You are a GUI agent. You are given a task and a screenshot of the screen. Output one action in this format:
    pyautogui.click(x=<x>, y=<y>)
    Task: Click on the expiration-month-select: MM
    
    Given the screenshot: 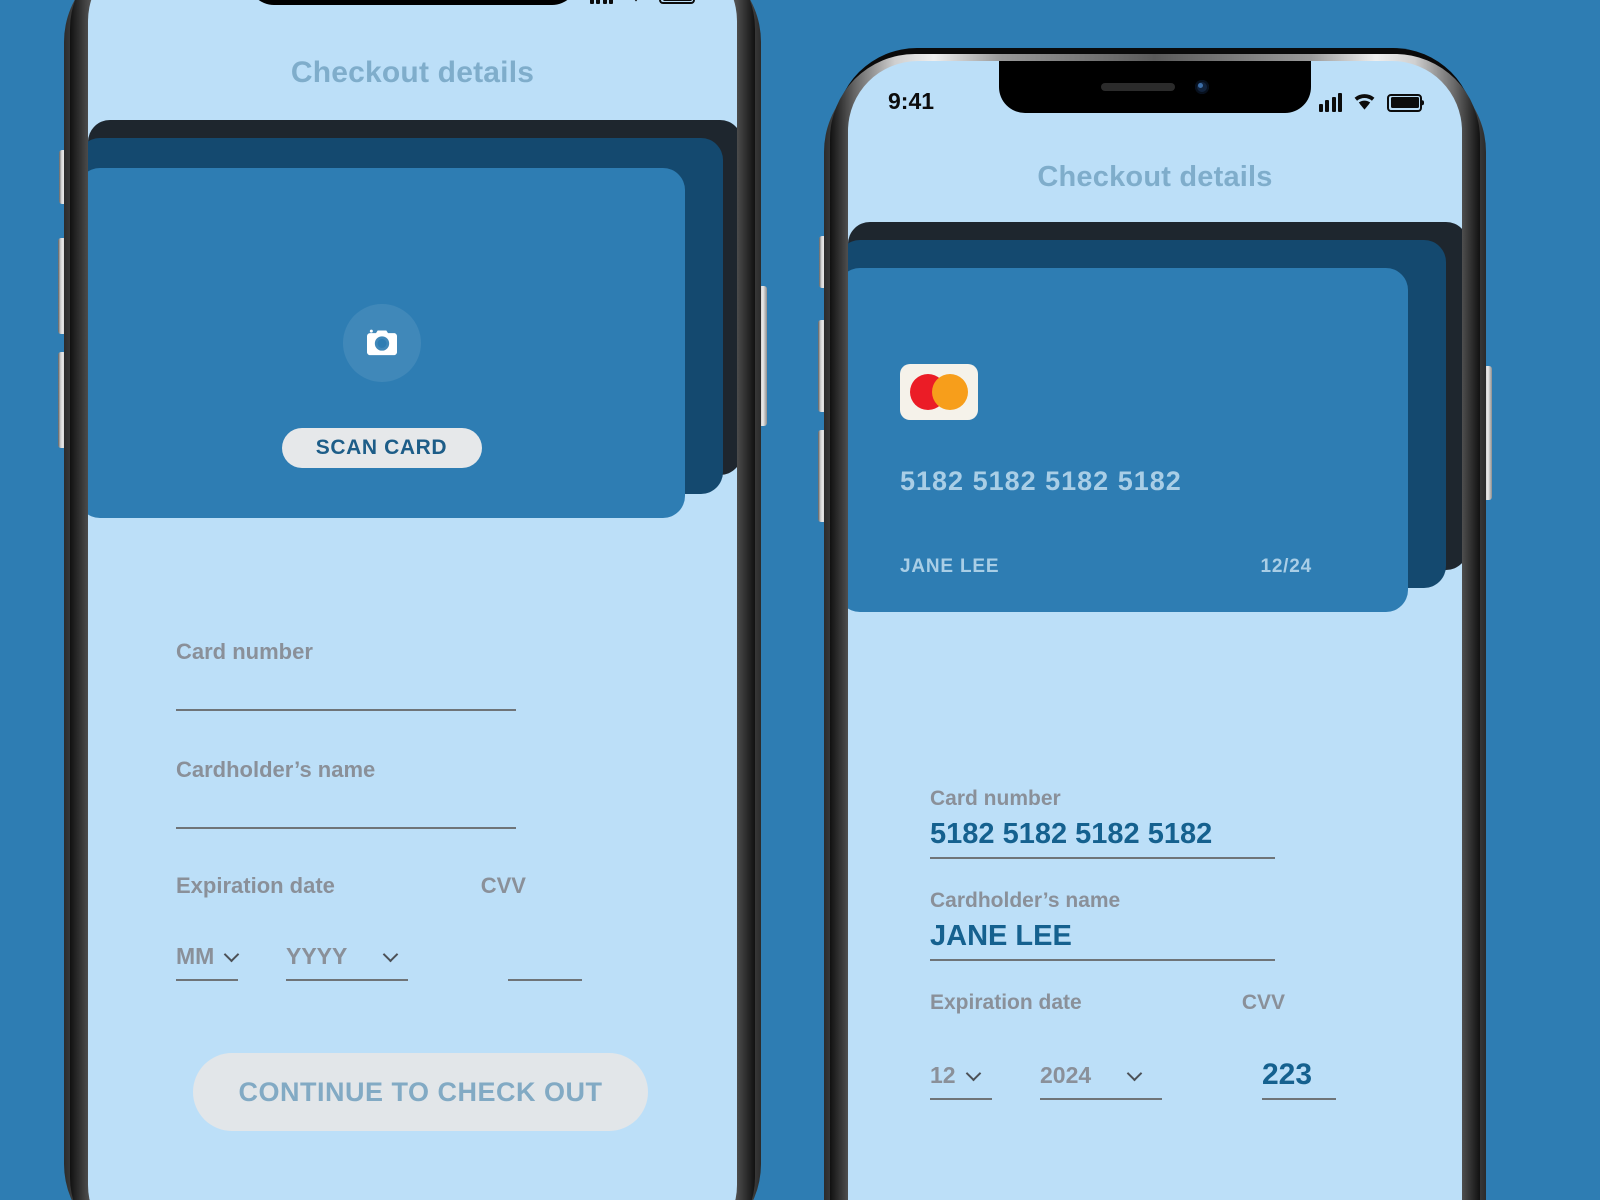 What is the action you would take?
    pyautogui.click(x=231, y=956)
    